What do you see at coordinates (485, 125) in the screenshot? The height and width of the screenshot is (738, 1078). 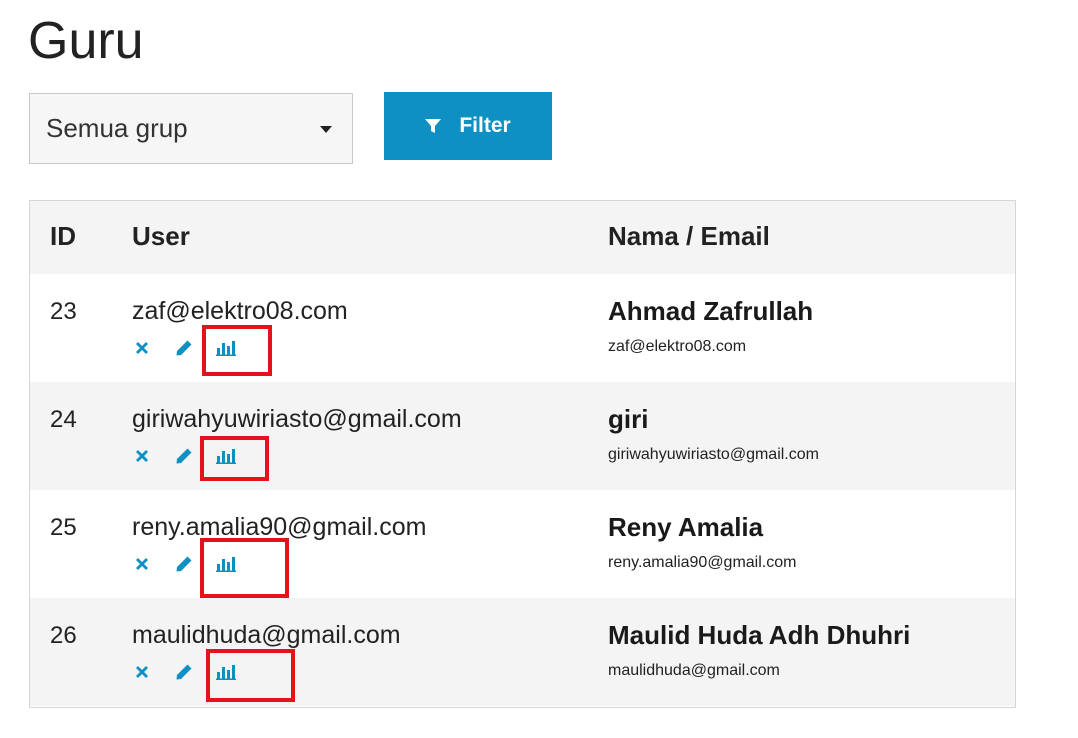 I see `filter-button-label: Filter` at bounding box center [485, 125].